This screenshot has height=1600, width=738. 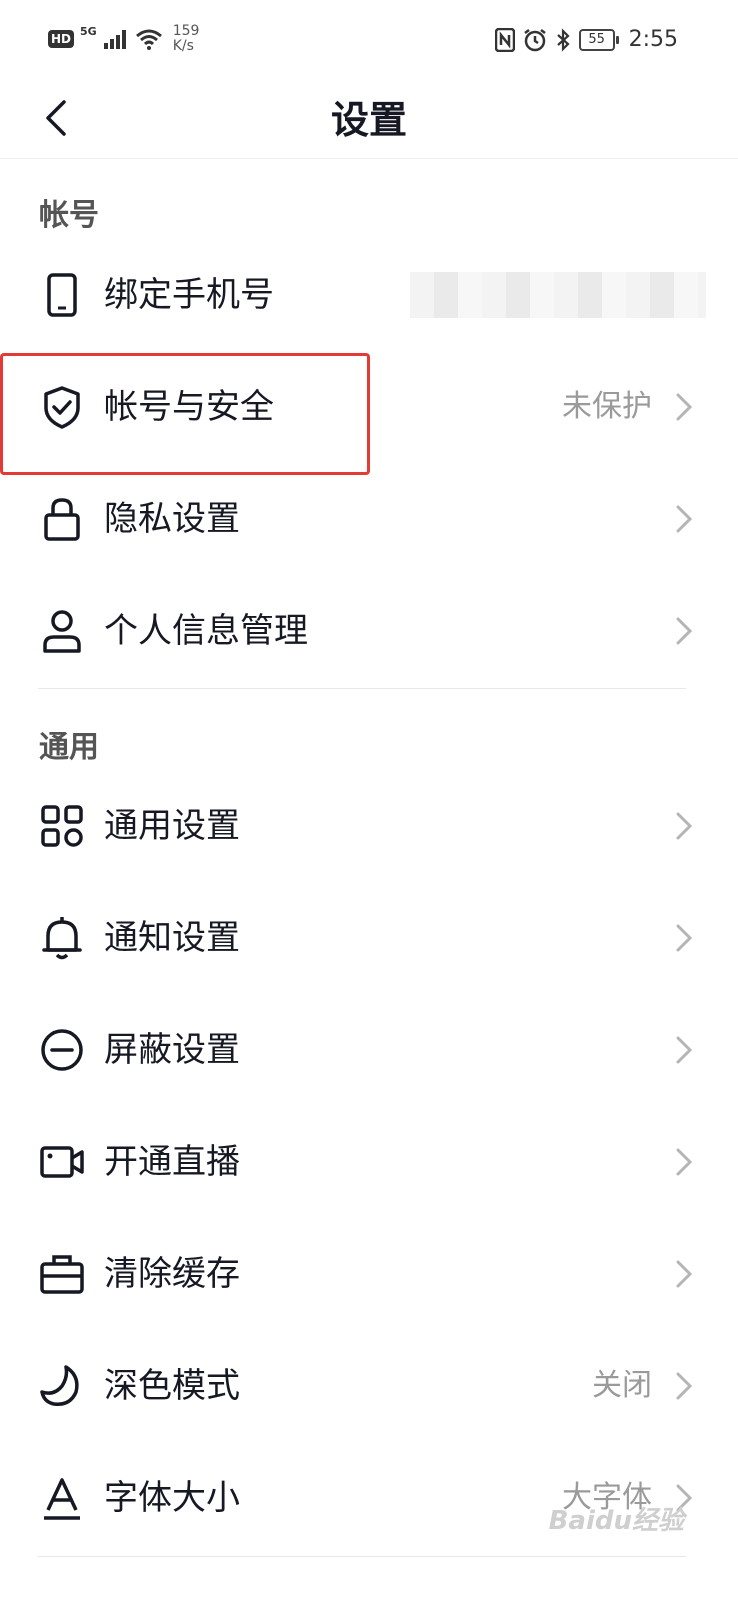 What do you see at coordinates (62, 938) in the screenshot?
I see `bell-icon` at bounding box center [62, 938].